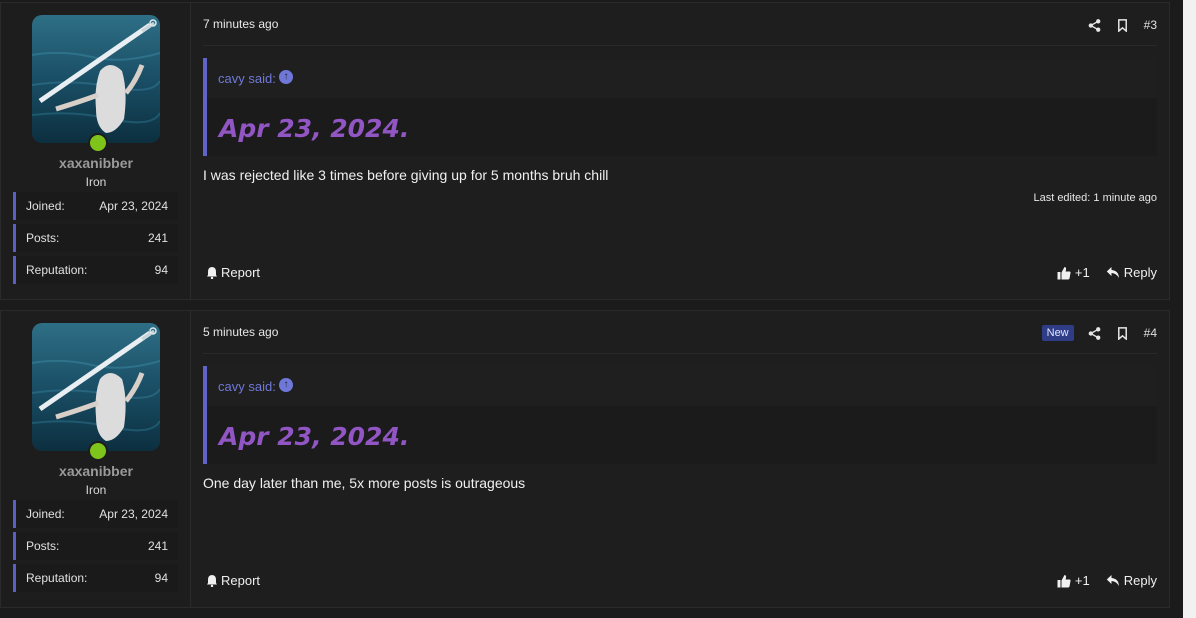  I want to click on post-time: 5 minutes ago, so click(240, 332).